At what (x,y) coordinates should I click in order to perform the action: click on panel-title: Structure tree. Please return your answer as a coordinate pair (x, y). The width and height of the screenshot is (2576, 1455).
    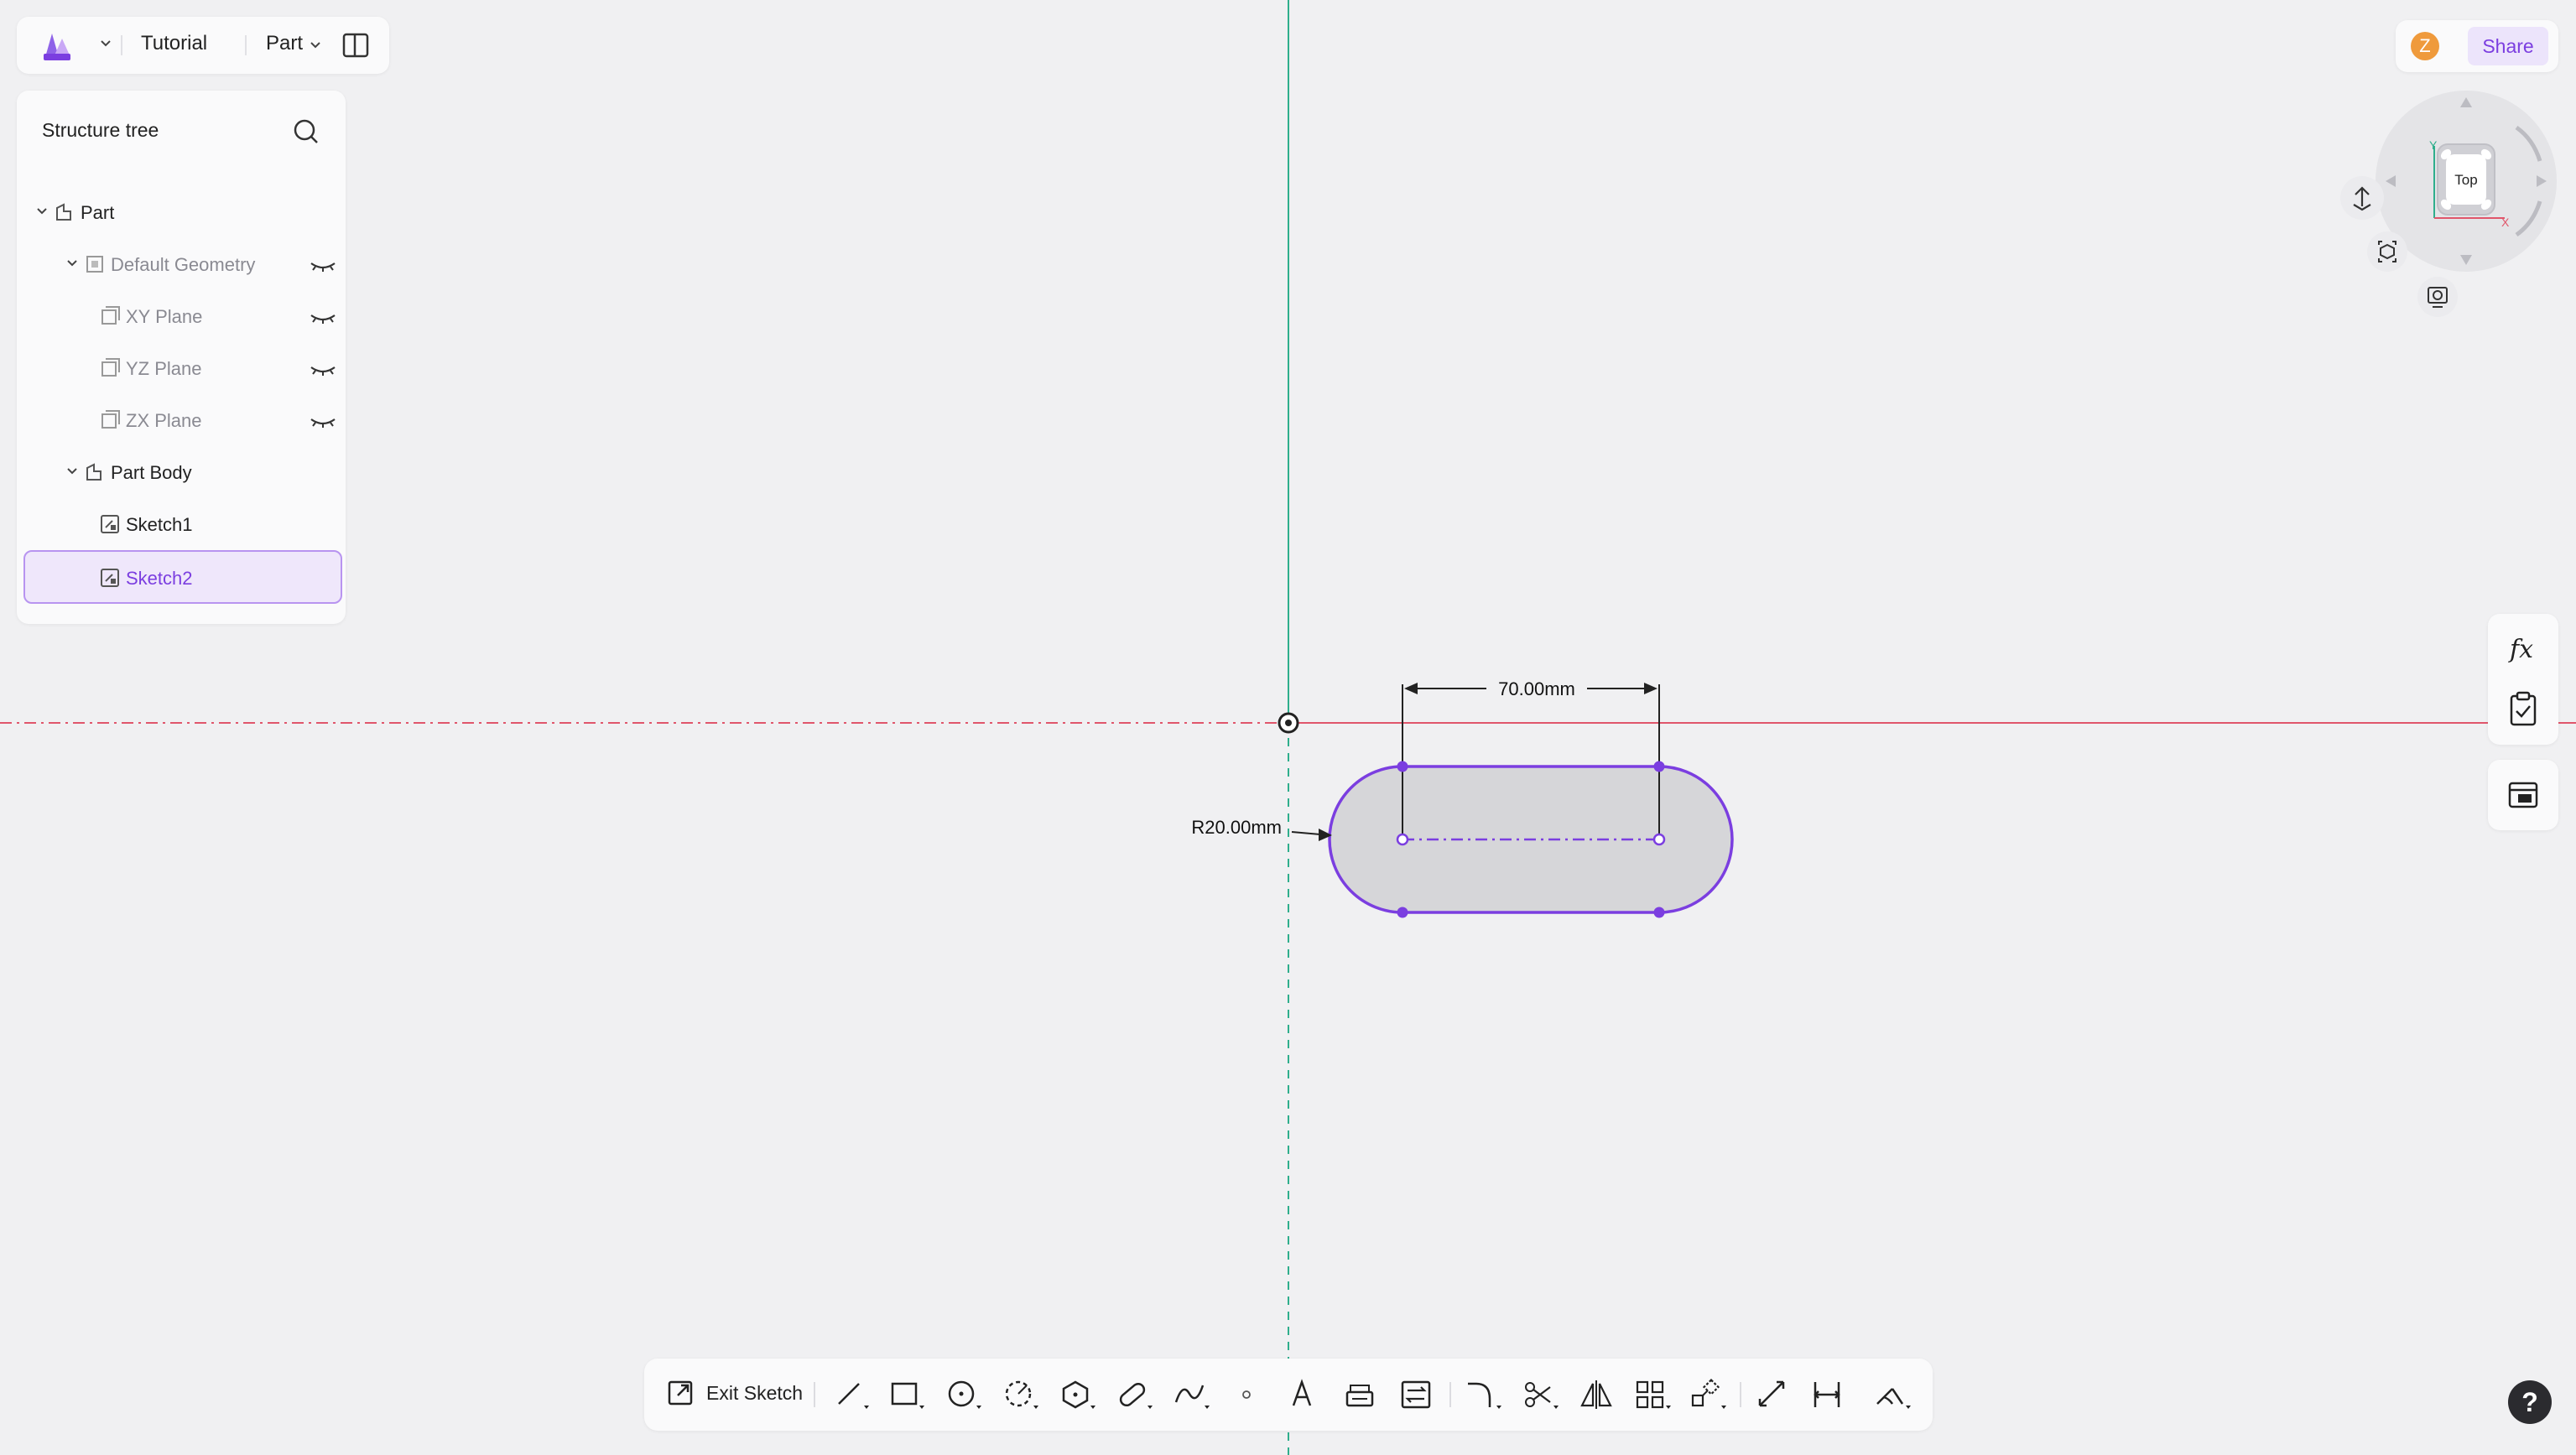
    Looking at the image, I should click on (100, 130).